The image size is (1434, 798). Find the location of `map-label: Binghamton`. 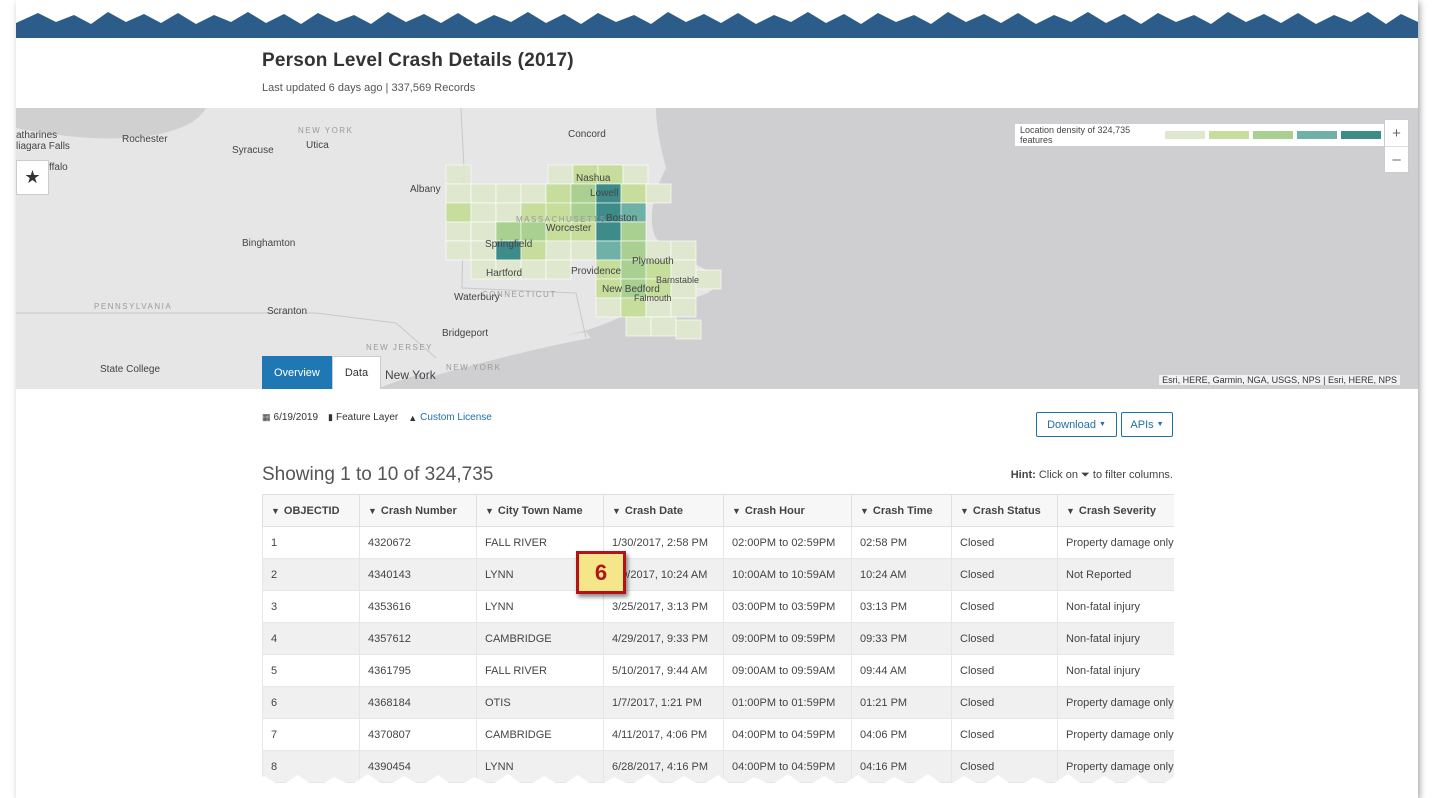

map-label: Binghamton is located at coordinates (269, 243).